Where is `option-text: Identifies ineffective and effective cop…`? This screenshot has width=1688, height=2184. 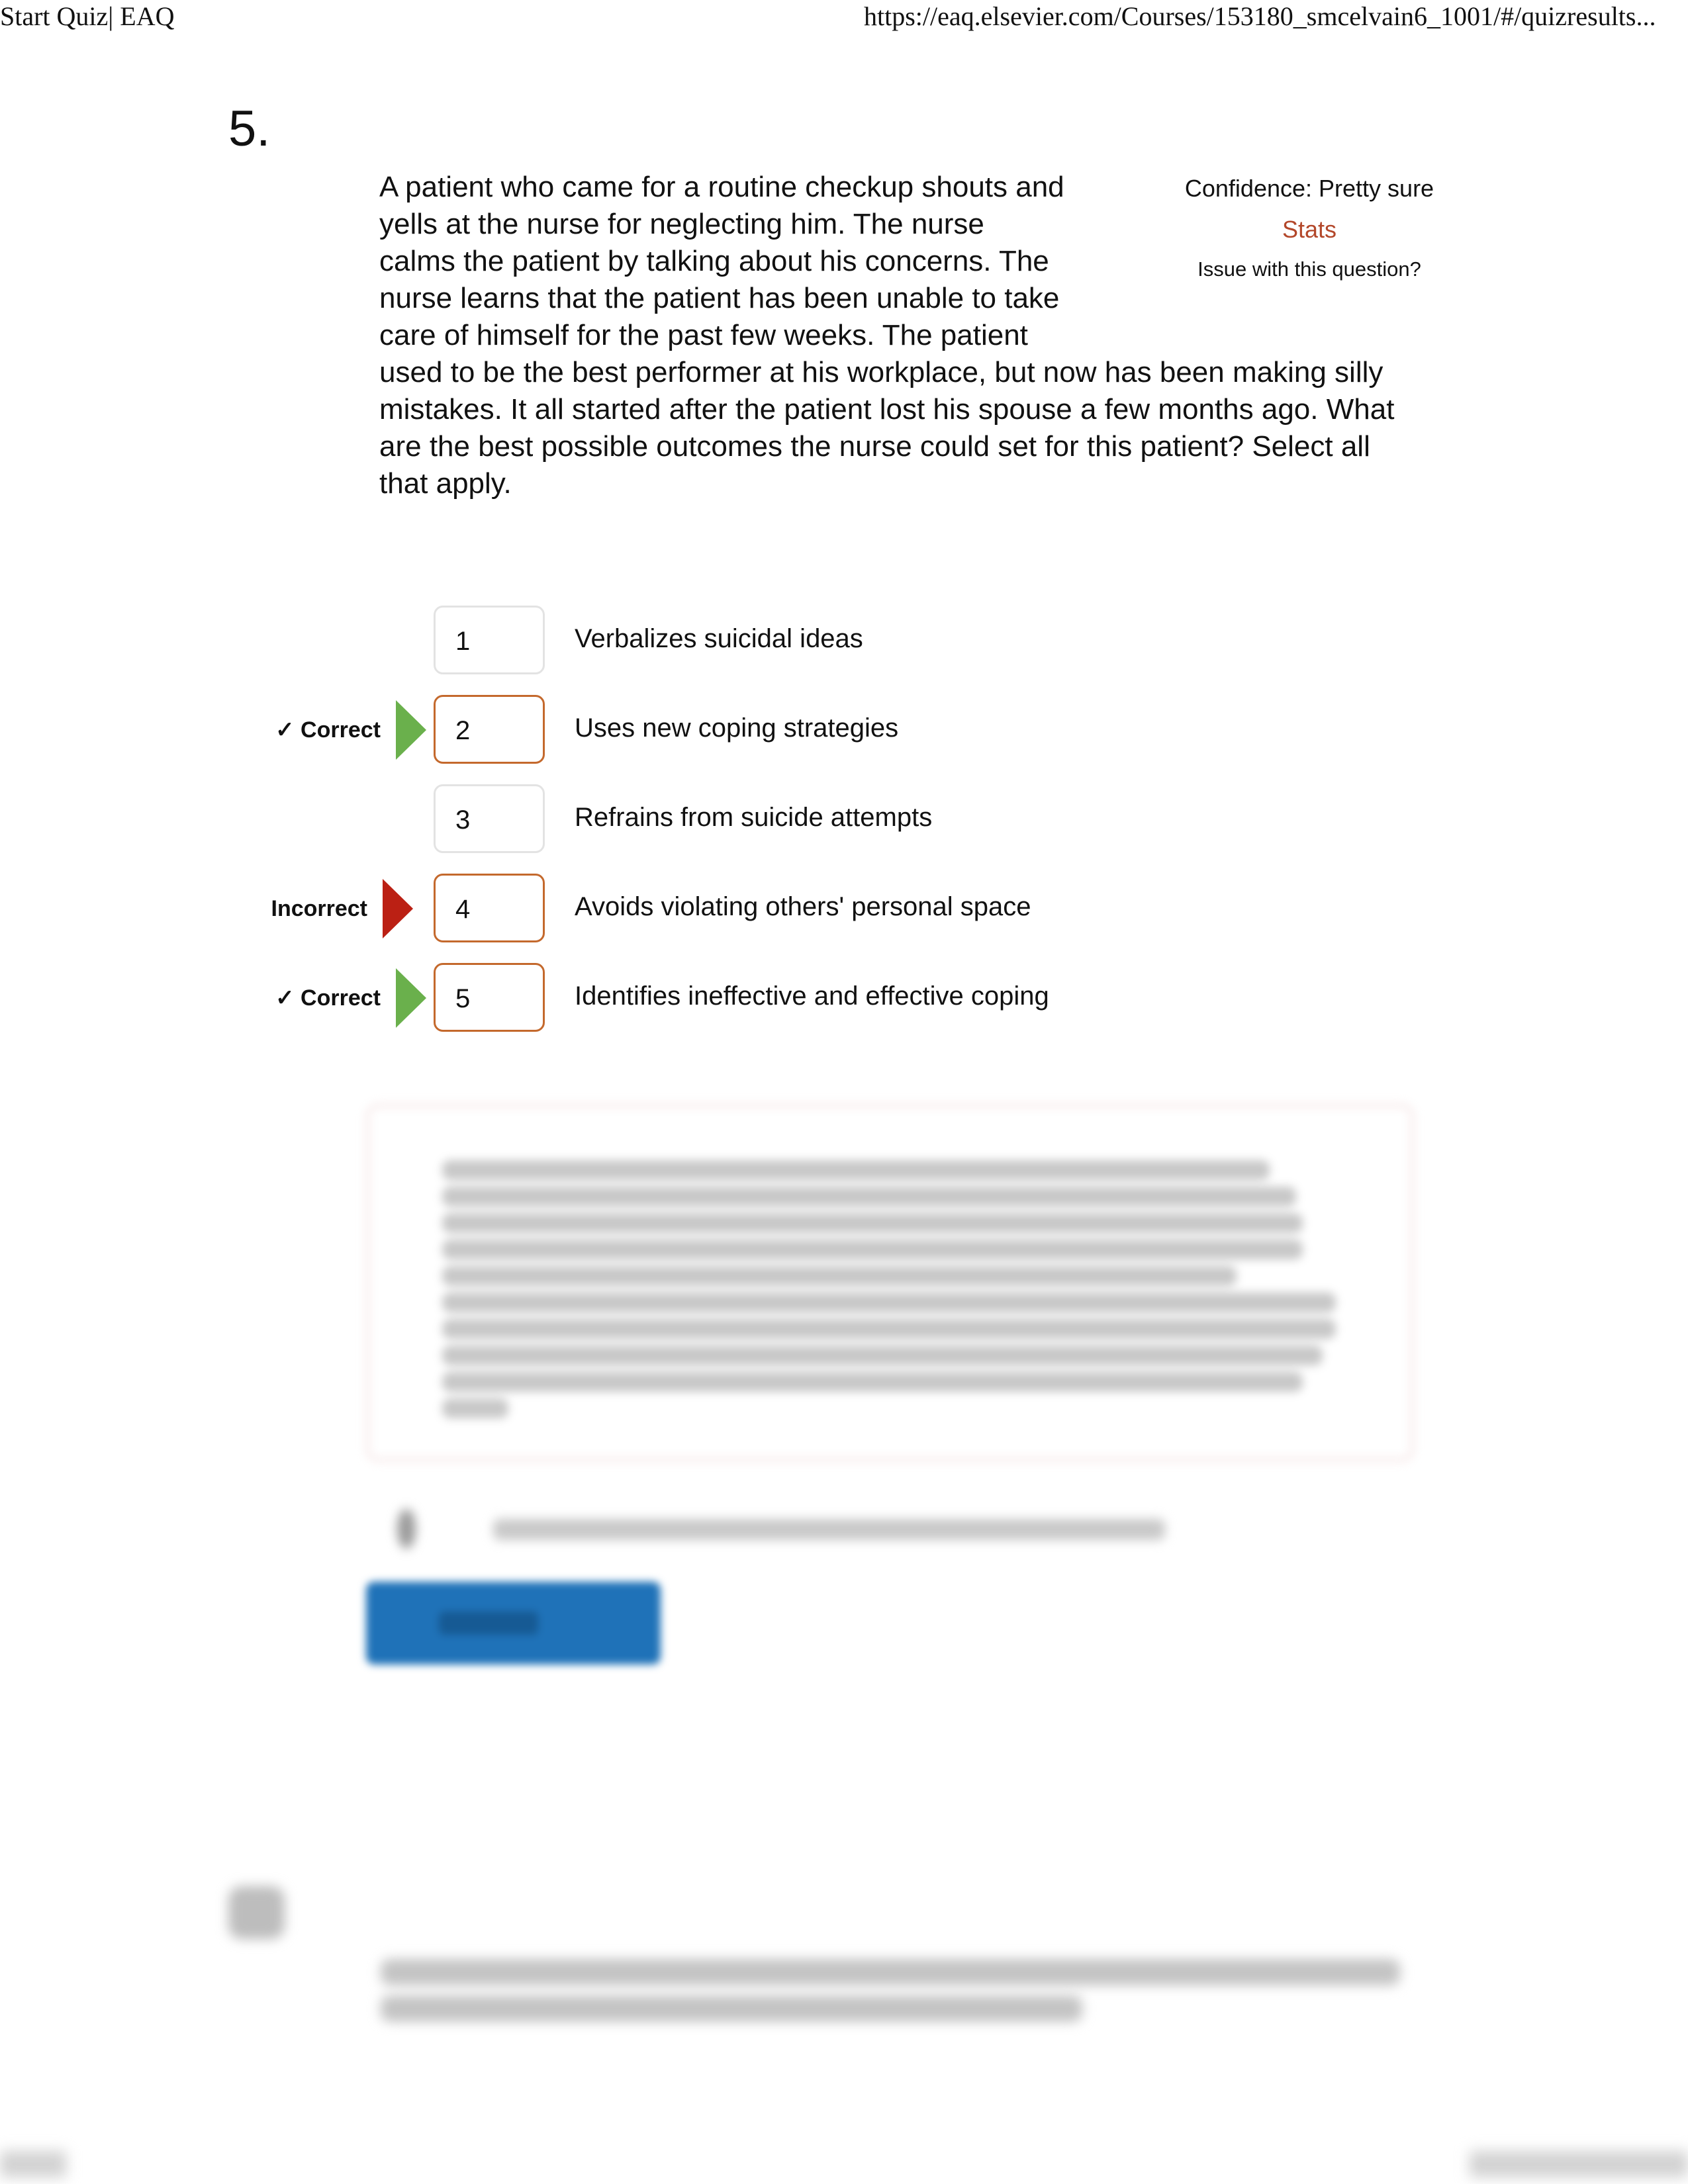
option-text: Identifies ineffective and effective cop… is located at coordinates (812, 996).